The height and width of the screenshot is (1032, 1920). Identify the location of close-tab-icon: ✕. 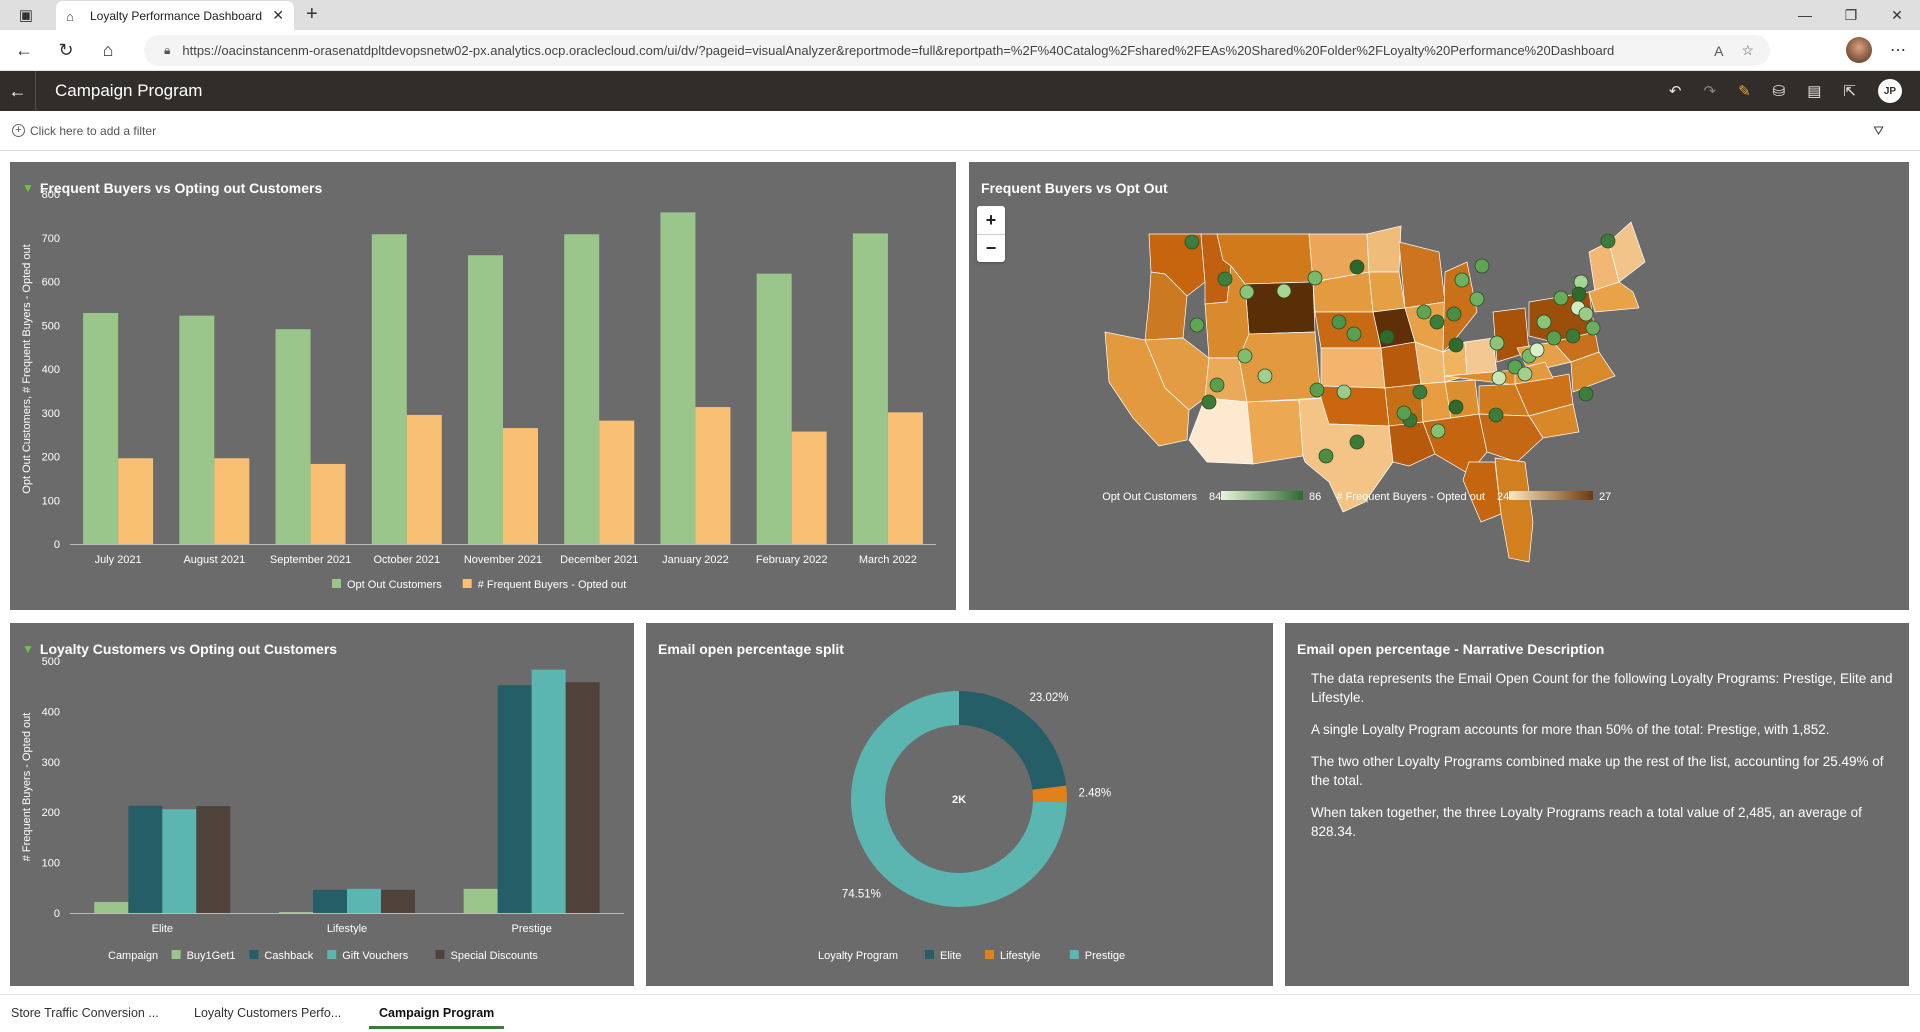
(278, 15).